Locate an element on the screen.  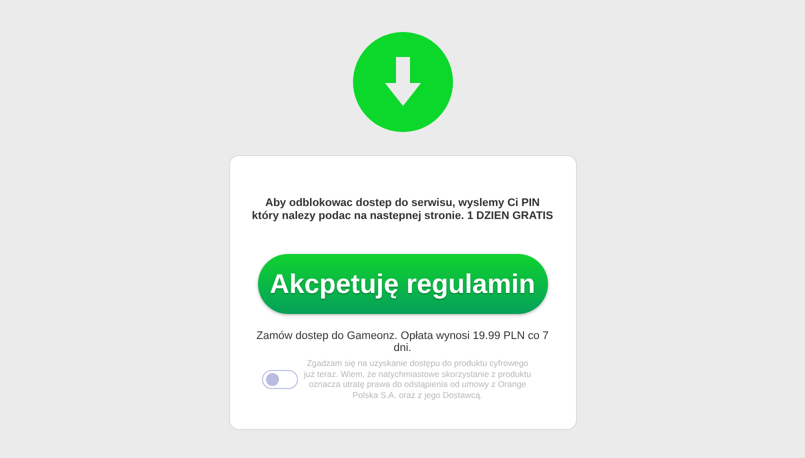
download-icon is located at coordinates (402, 82).